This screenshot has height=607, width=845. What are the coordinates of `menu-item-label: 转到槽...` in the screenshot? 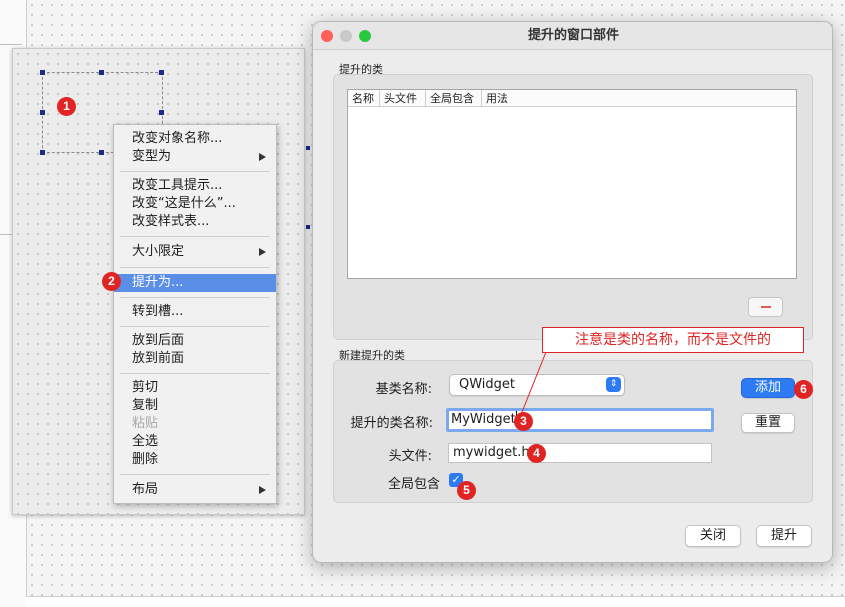 It's located at (158, 311).